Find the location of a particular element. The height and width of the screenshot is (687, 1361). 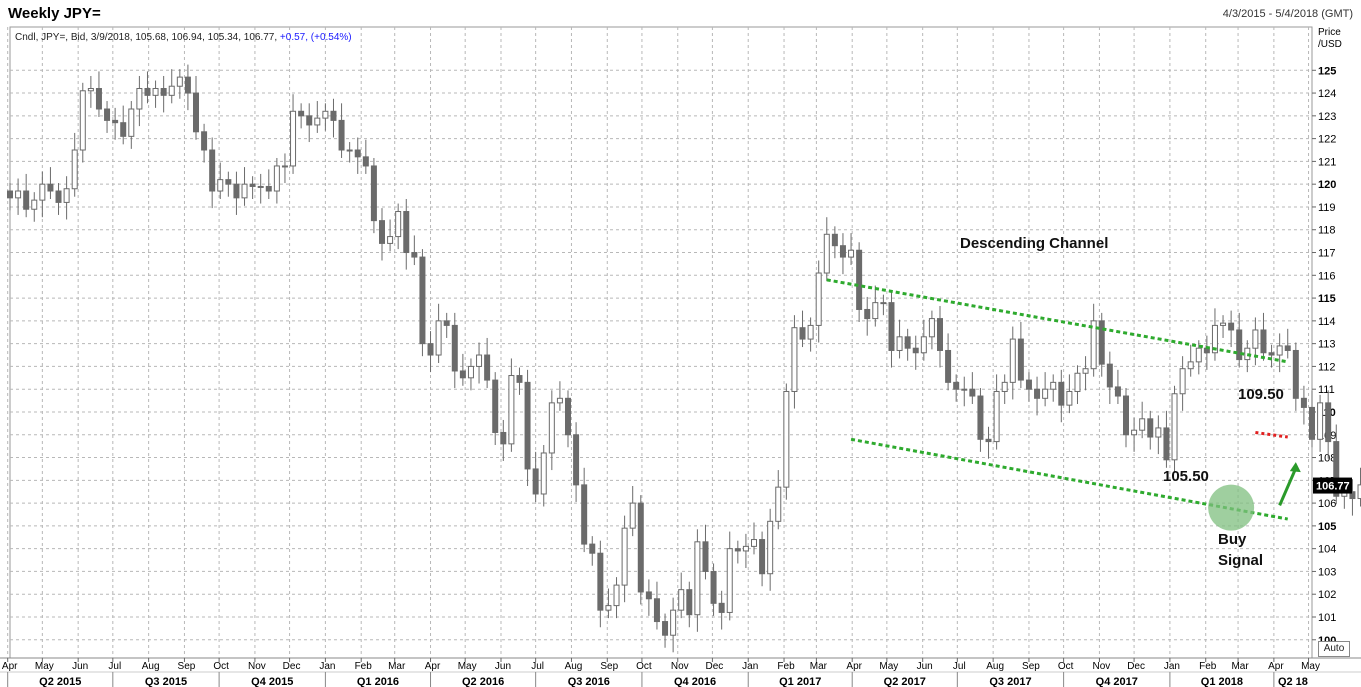

x-month-label: Nov is located at coordinates (1102, 666).